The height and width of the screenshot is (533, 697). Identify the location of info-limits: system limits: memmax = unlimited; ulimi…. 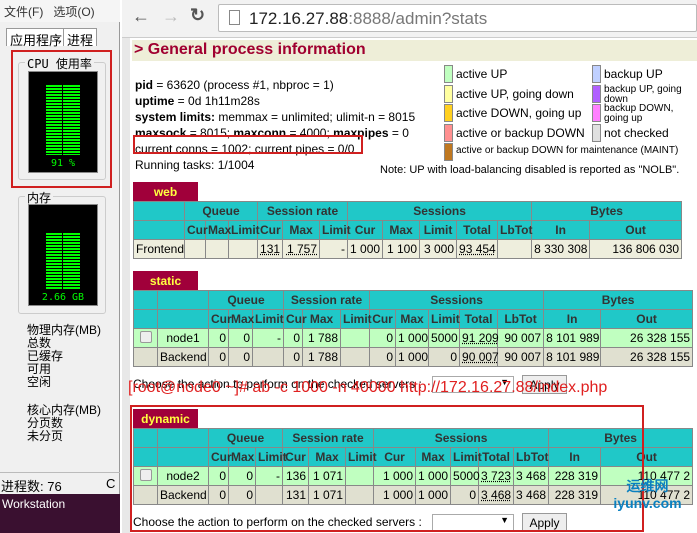
(275, 117).